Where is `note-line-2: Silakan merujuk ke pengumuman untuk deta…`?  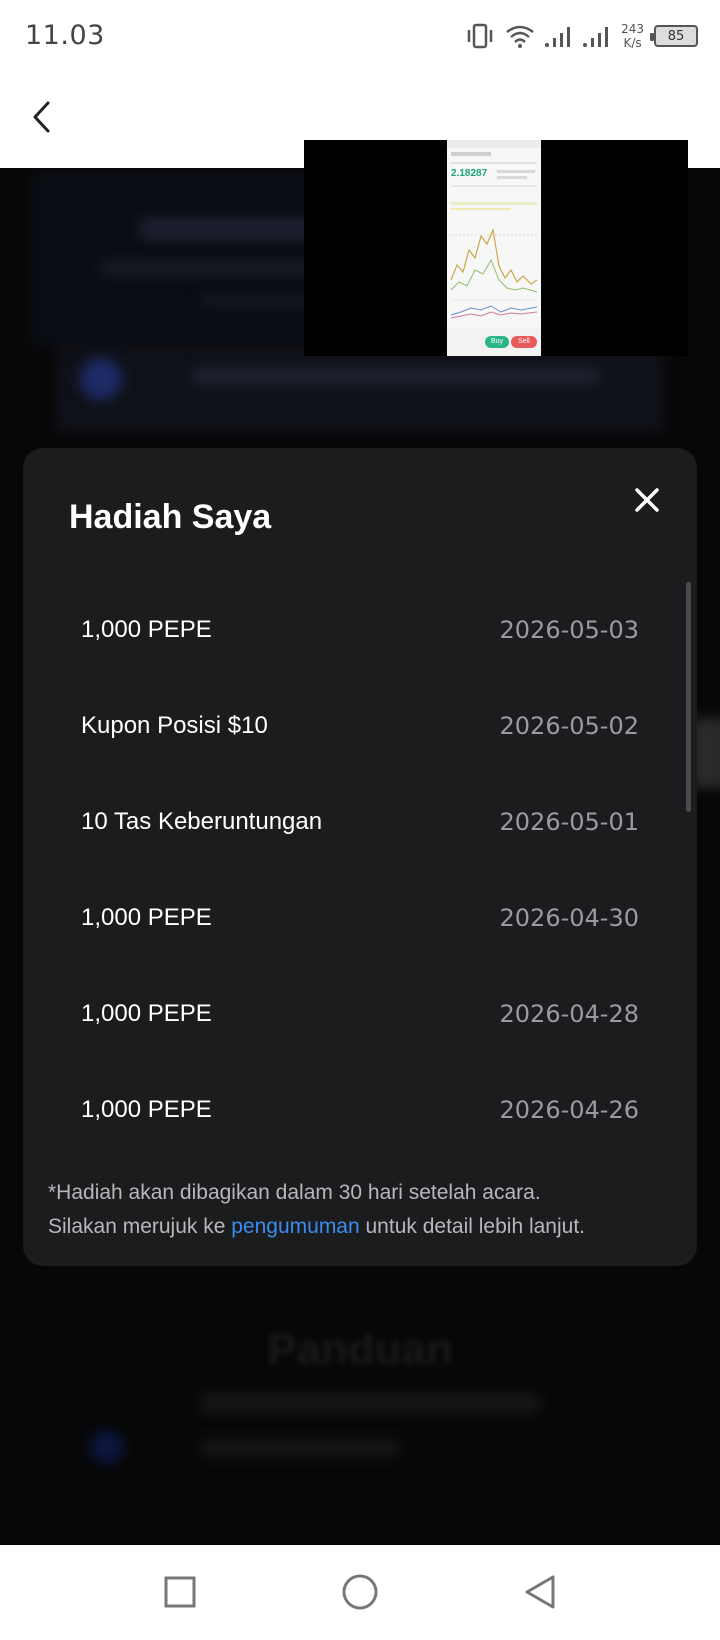
note-line-2: Silakan merujuk ke pengumuman untuk deta… is located at coordinates (363, 1227).